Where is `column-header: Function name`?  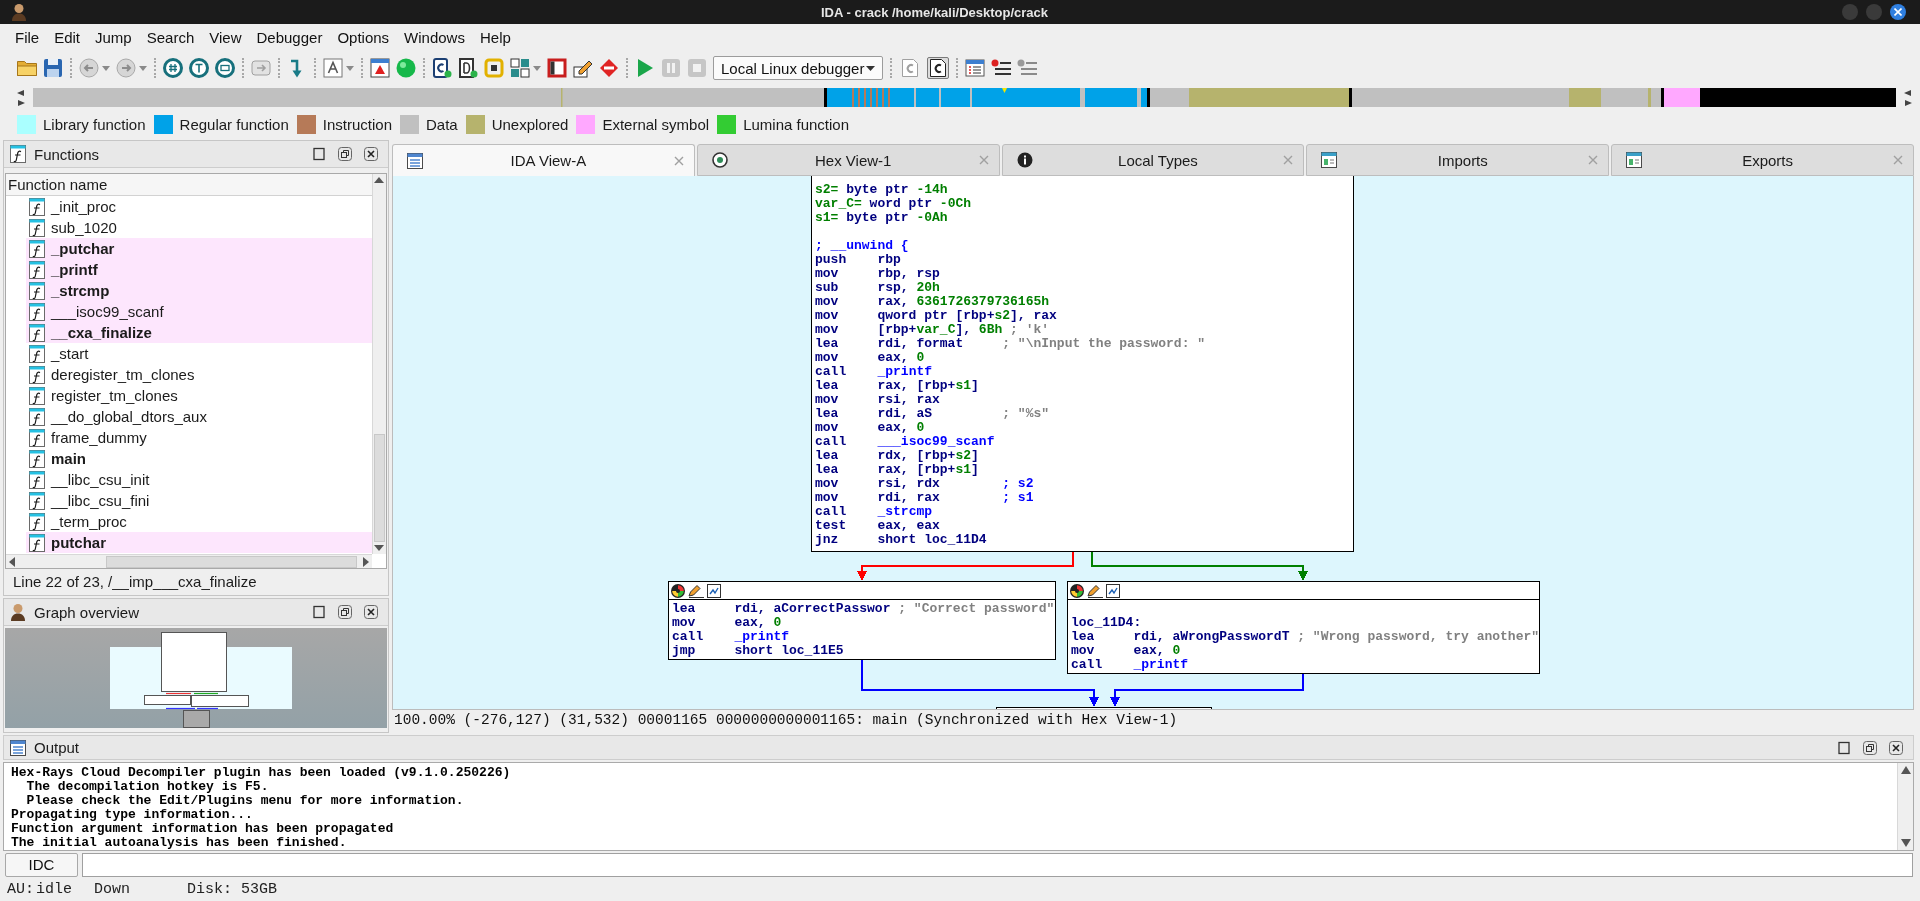
column-header: Function name is located at coordinates (189, 185).